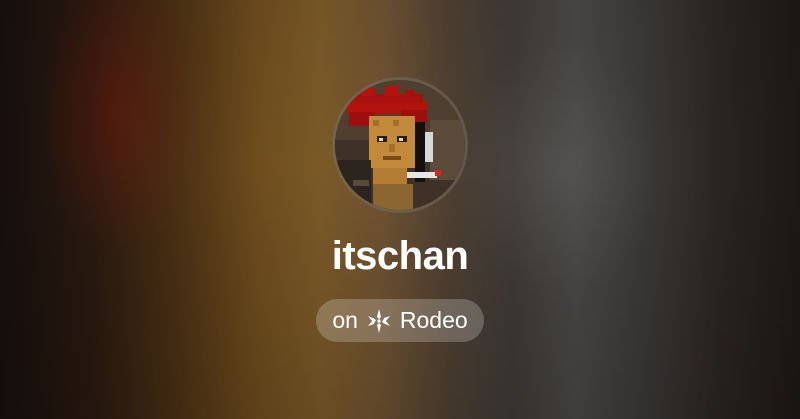 The width and height of the screenshot is (800, 419). Describe the element at coordinates (345, 320) in the screenshot. I see `badge-prefix: on` at that location.